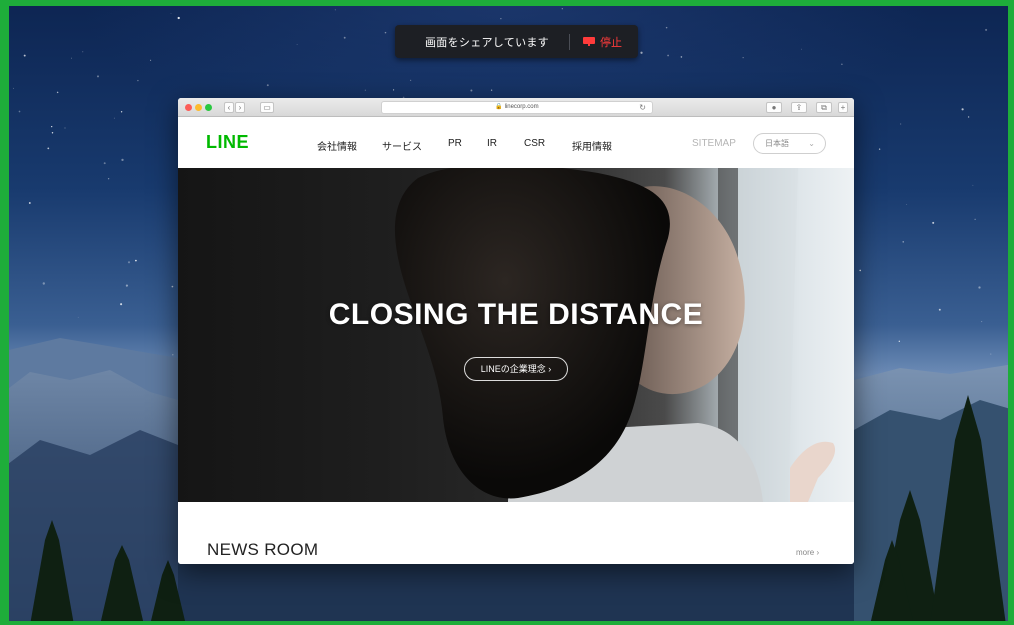  Describe the element at coordinates (843, 107) in the screenshot. I see `new-tab-button: +` at that location.